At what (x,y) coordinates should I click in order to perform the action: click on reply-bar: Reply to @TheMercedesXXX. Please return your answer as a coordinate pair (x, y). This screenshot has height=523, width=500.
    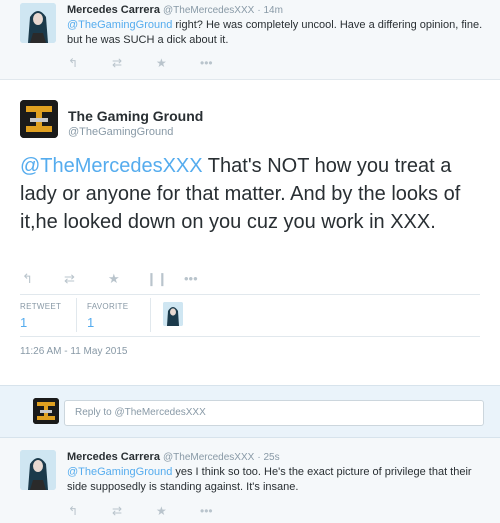
    Looking at the image, I should click on (250, 411).